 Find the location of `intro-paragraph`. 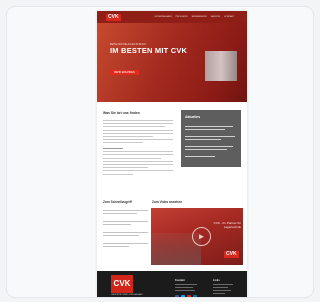

intro-paragraph is located at coordinates (138, 133).